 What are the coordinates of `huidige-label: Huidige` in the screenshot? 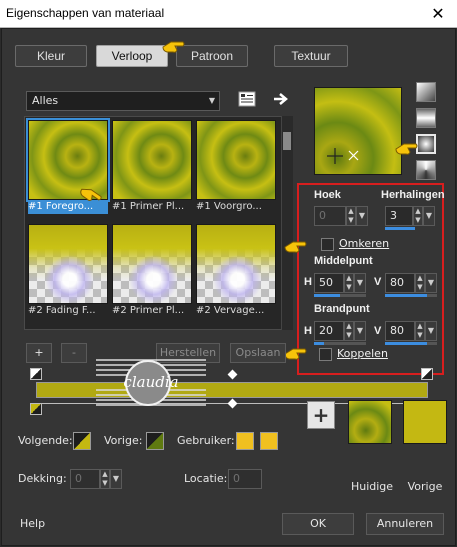 It's located at (372, 486).